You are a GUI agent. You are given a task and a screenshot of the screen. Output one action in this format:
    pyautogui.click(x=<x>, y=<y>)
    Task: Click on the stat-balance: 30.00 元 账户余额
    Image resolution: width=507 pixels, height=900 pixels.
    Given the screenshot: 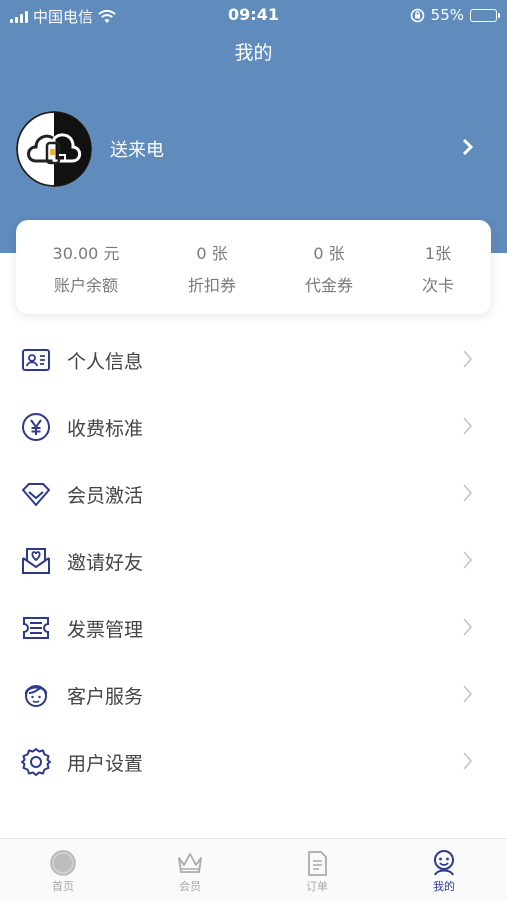 What is the action you would take?
    pyautogui.click(x=86, y=268)
    